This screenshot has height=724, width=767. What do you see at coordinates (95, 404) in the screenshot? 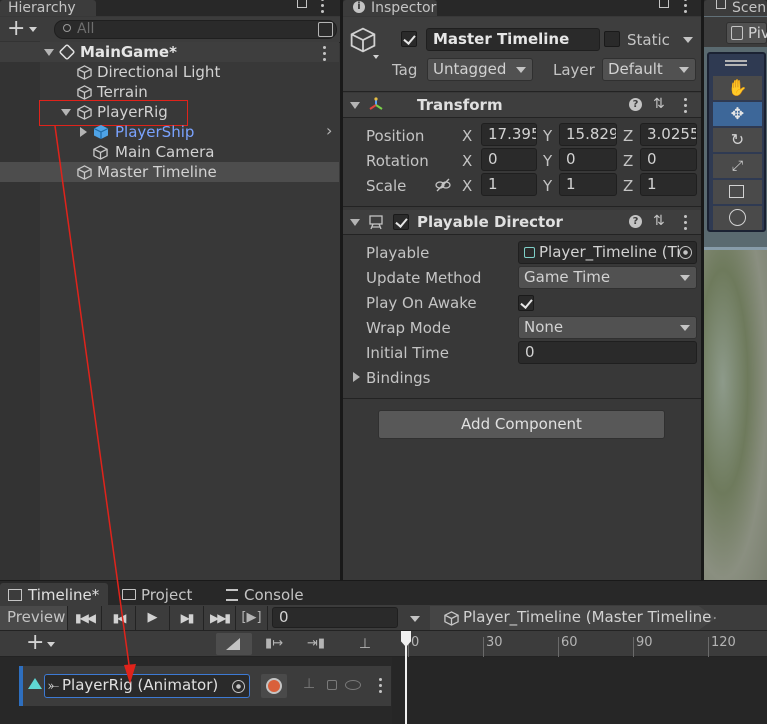
I see `annotation-arrow` at bounding box center [95, 404].